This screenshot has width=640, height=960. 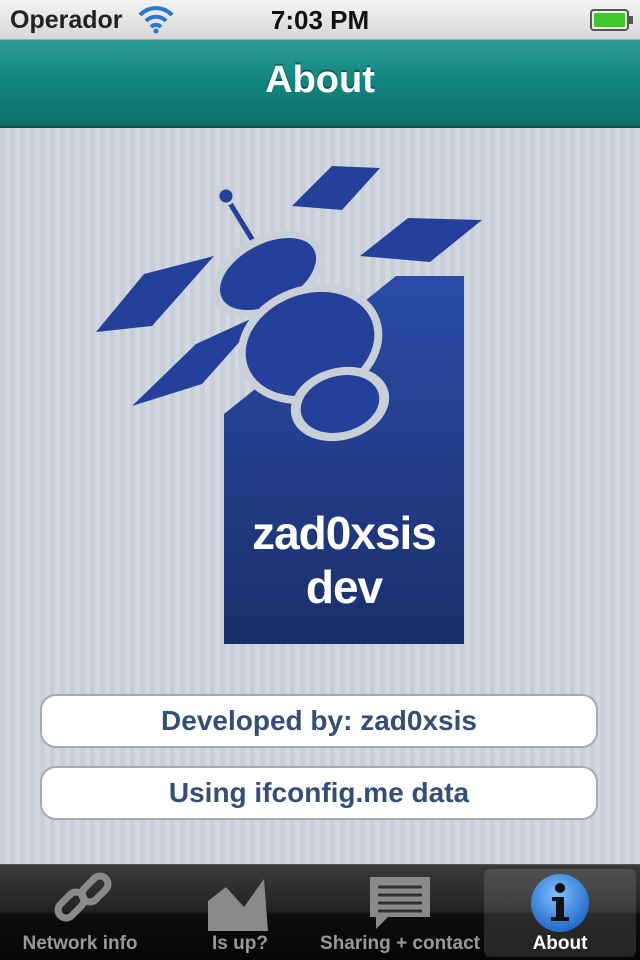 What do you see at coordinates (400, 943) in the screenshot?
I see `tab-label: Sharing + contact` at bounding box center [400, 943].